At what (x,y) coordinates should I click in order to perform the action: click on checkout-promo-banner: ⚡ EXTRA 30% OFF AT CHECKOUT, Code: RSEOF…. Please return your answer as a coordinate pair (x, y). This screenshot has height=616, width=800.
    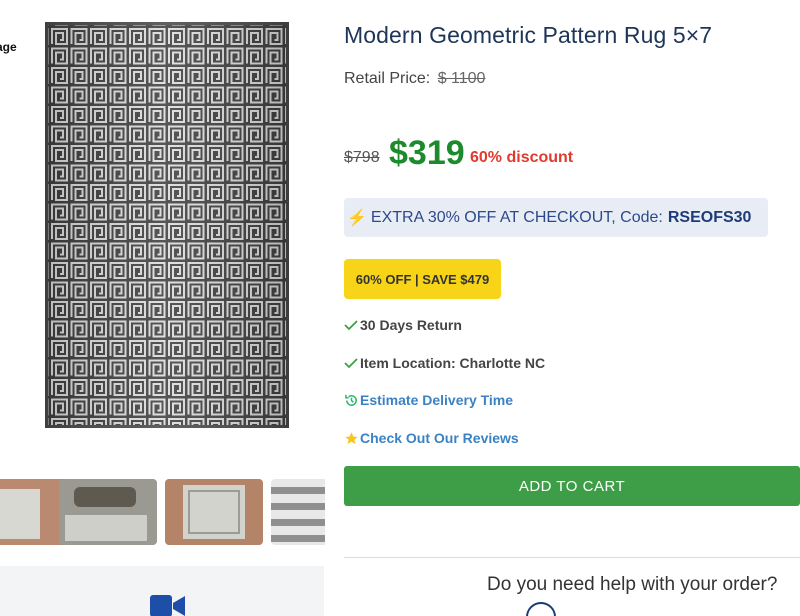
    Looking at the image, I should click on (556, 217).